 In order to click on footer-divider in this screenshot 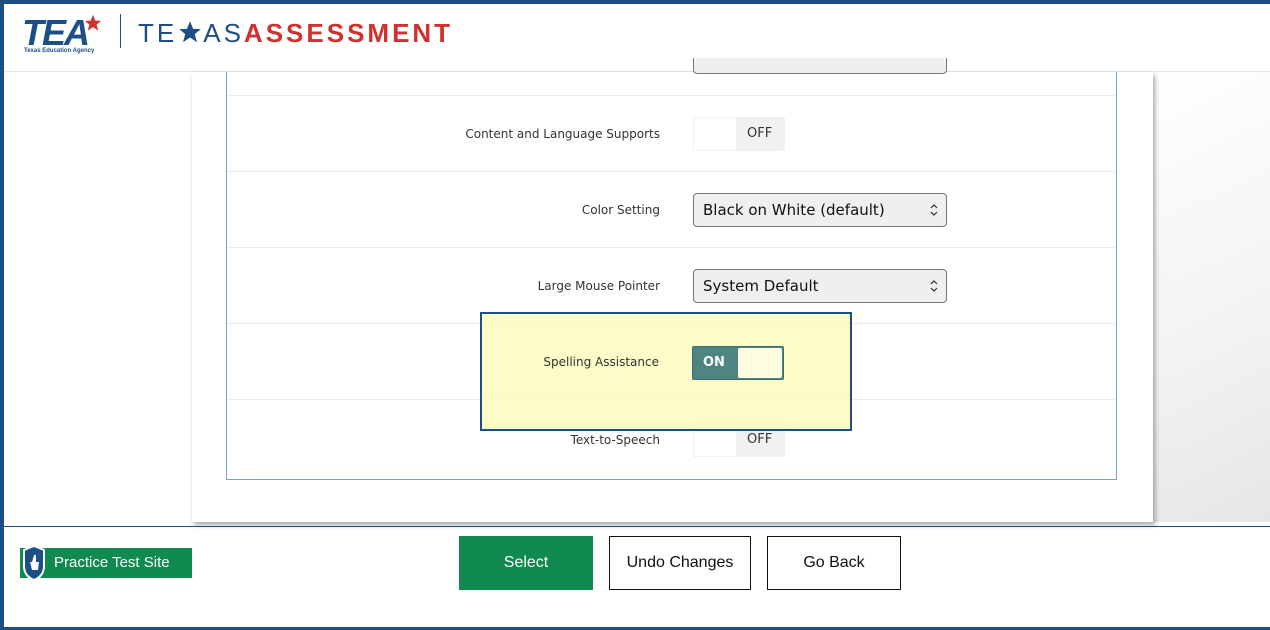, I will do `click(637, 526)`.